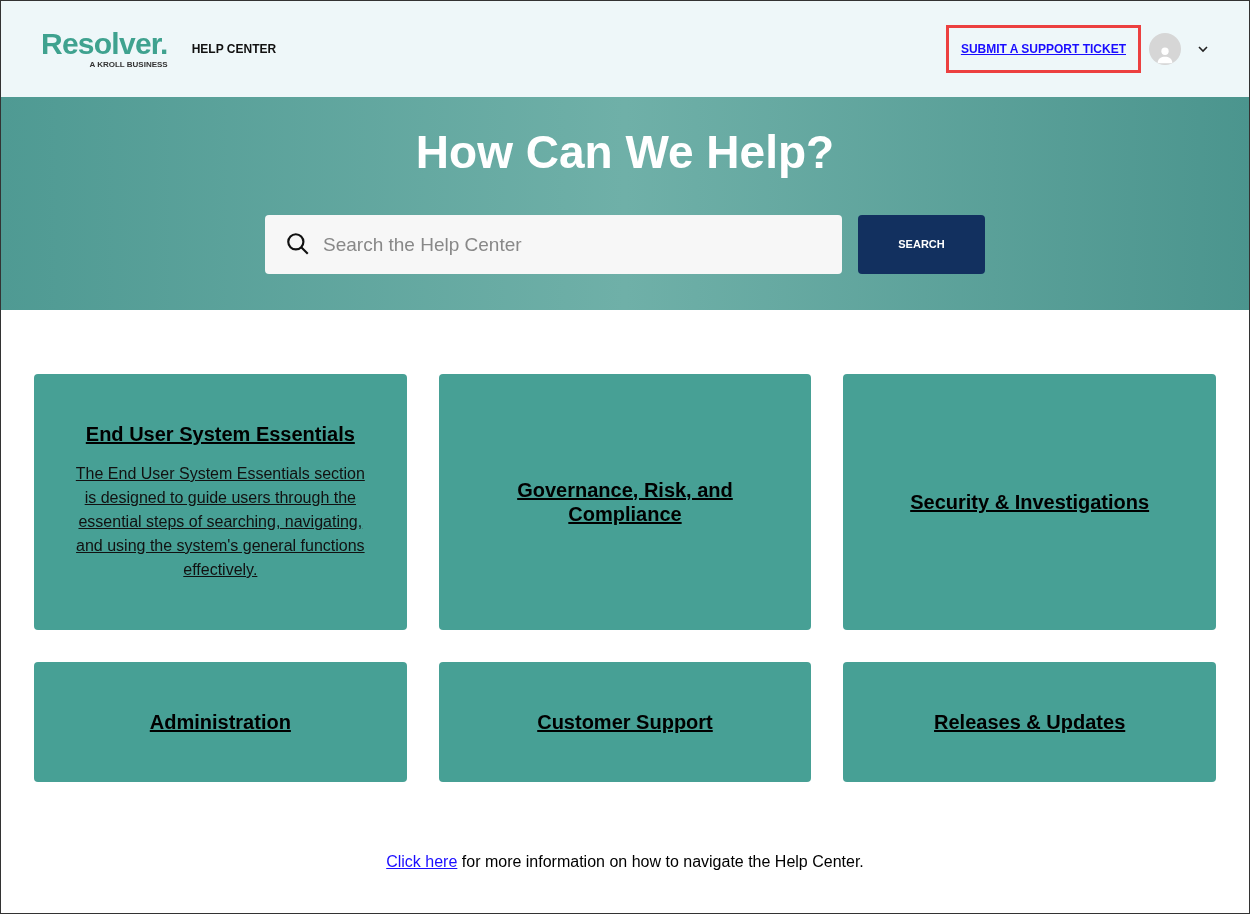 The height and width of the screenshot is (914, 1250). I want to click on category-card: Customer Support, so click(625, 722).